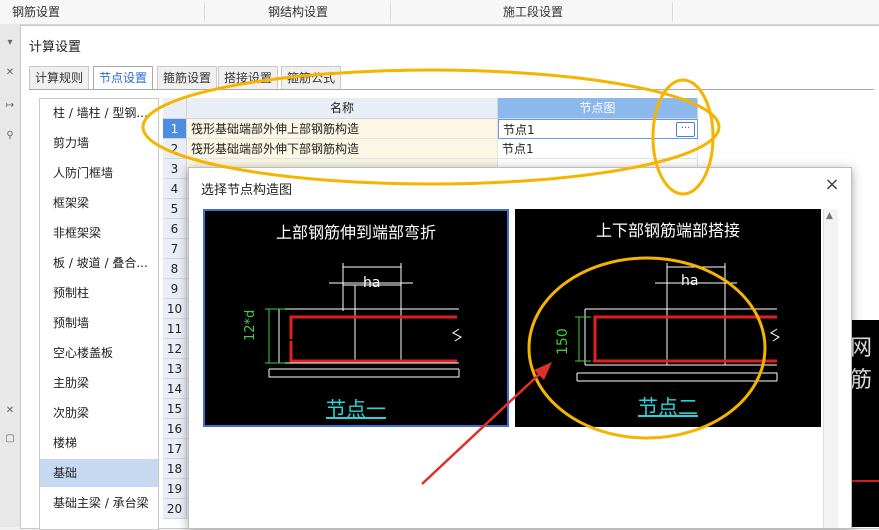  What do you see at coordinates (99, 203) in the screenshot?
I see `category-item-frame-beam: 框架梁` at bounding box center [99, 203].